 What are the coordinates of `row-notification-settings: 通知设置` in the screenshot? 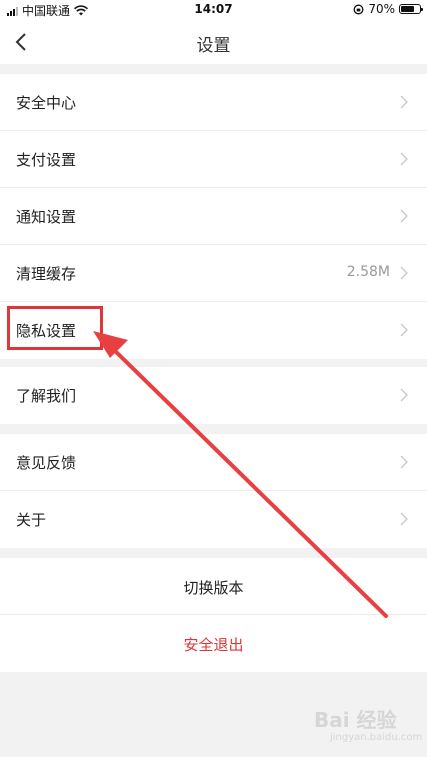 It's located at (213, 216).